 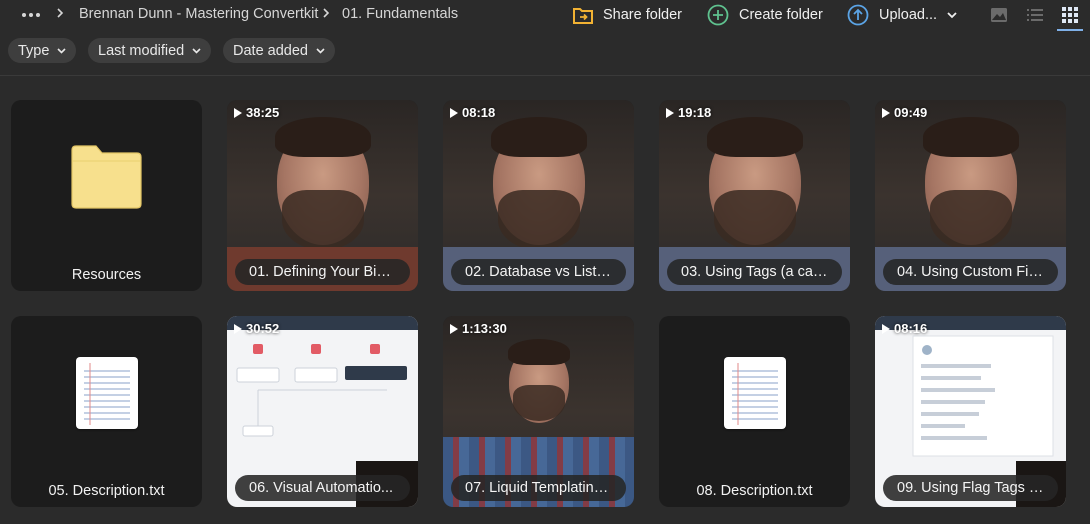 What do you see at coordinates (1035, 15) in the screenshot?
I see `list-view-icon` at bounding box center [1035, 15].